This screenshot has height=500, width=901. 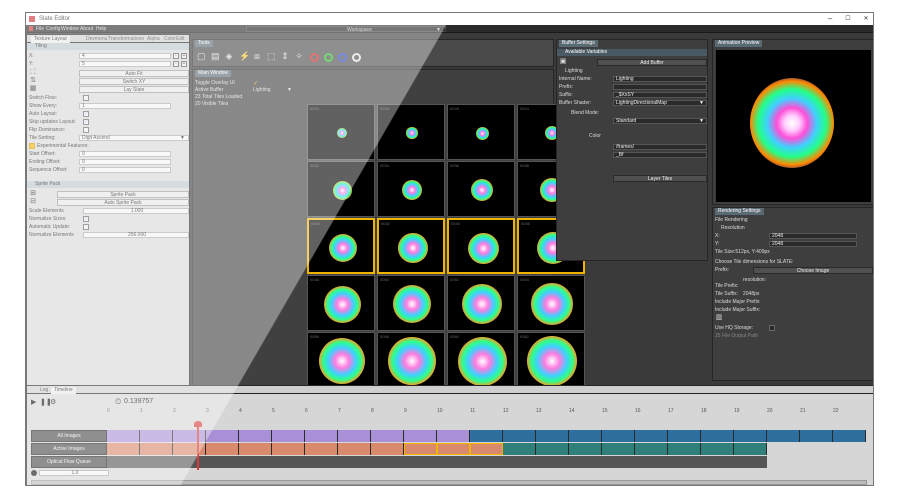 What do you see at coordinates (126, 39) in the screenshot?
I see `tab-transformations: Transformations` at bounding box center [126, 39].